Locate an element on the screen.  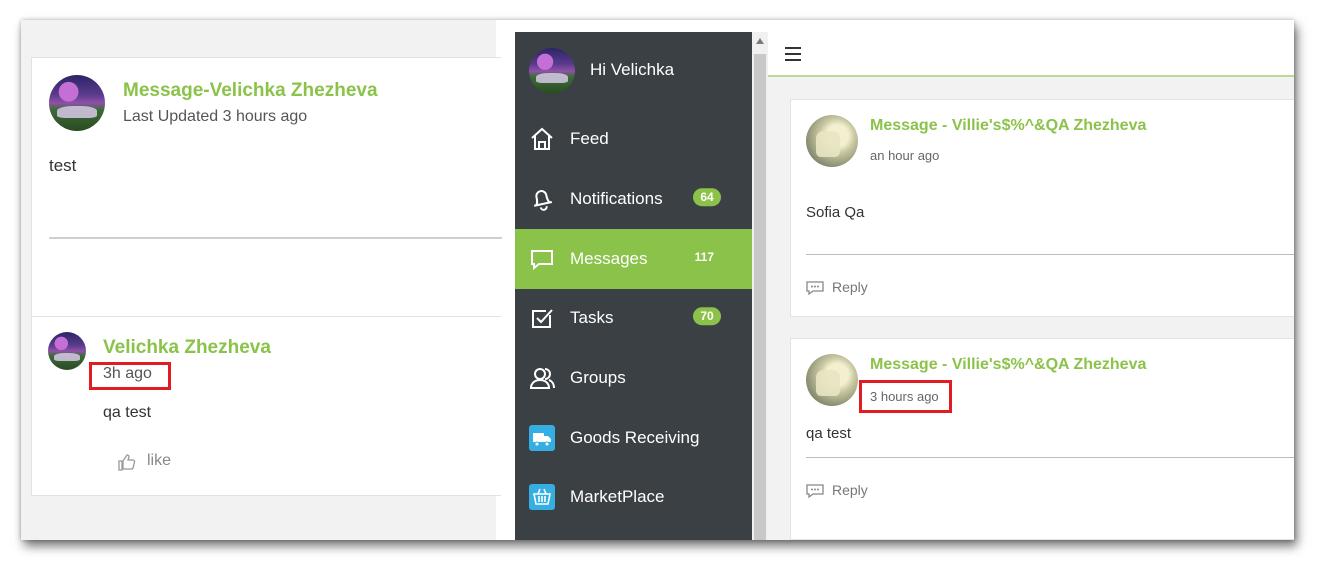
greeting-text: Hi Velichka is located at coordinates (632, 69).